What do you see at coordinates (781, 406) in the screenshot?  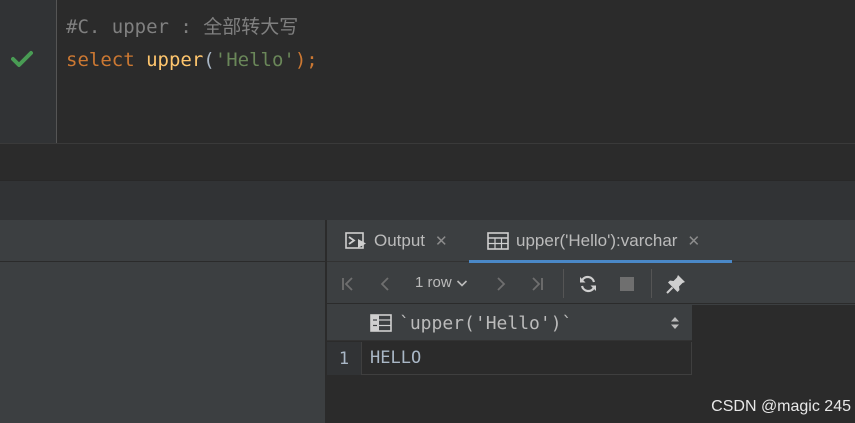 I see `watermark: CSDN @magic 245` at bounding box center [781, 406].